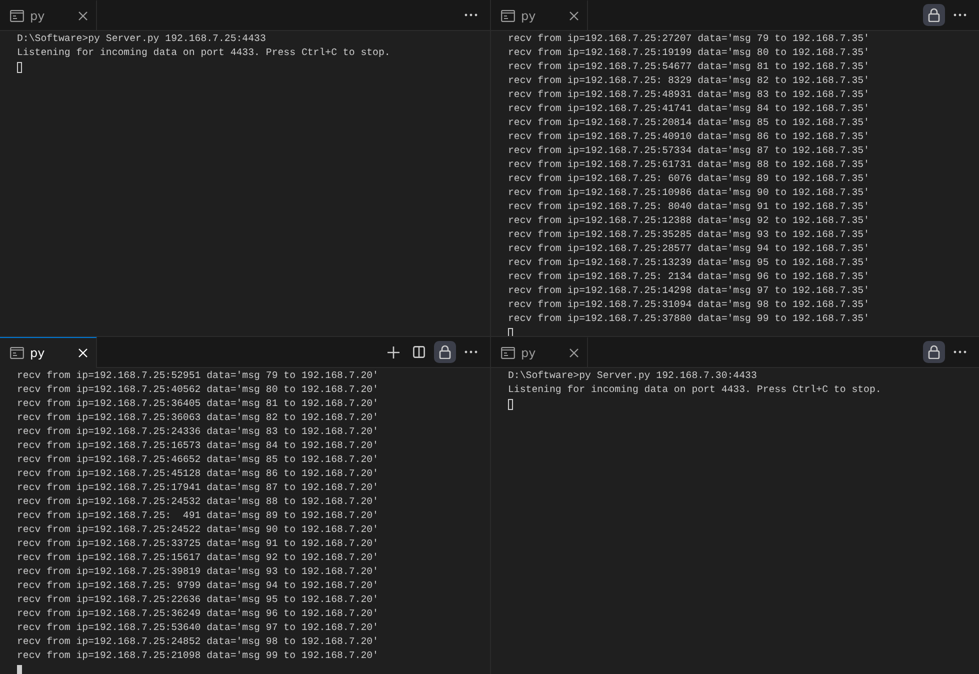  What do you see at coordinates (689, 165) in the screenshot?
I see `output-line: recv from ip=192.168.7.25:61731 data='msg 88 to 192.168.7.35'` at bounding box center [689, 165].